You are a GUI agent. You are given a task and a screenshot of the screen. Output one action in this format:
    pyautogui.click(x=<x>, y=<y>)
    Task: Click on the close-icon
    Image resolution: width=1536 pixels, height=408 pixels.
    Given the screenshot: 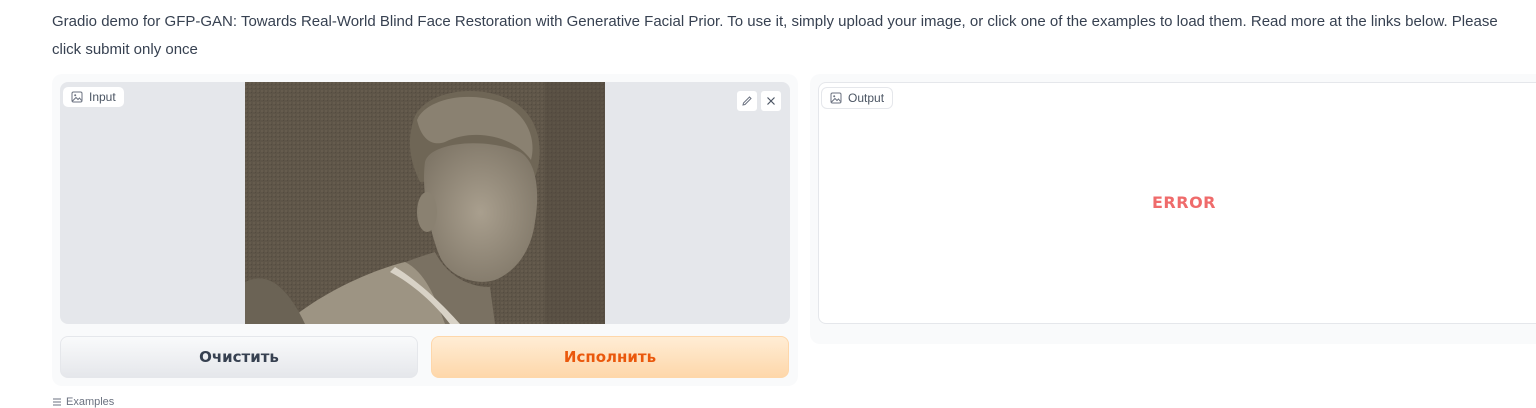 What is the action you would take?
    pyautogui.click(x=771, y=101)
    